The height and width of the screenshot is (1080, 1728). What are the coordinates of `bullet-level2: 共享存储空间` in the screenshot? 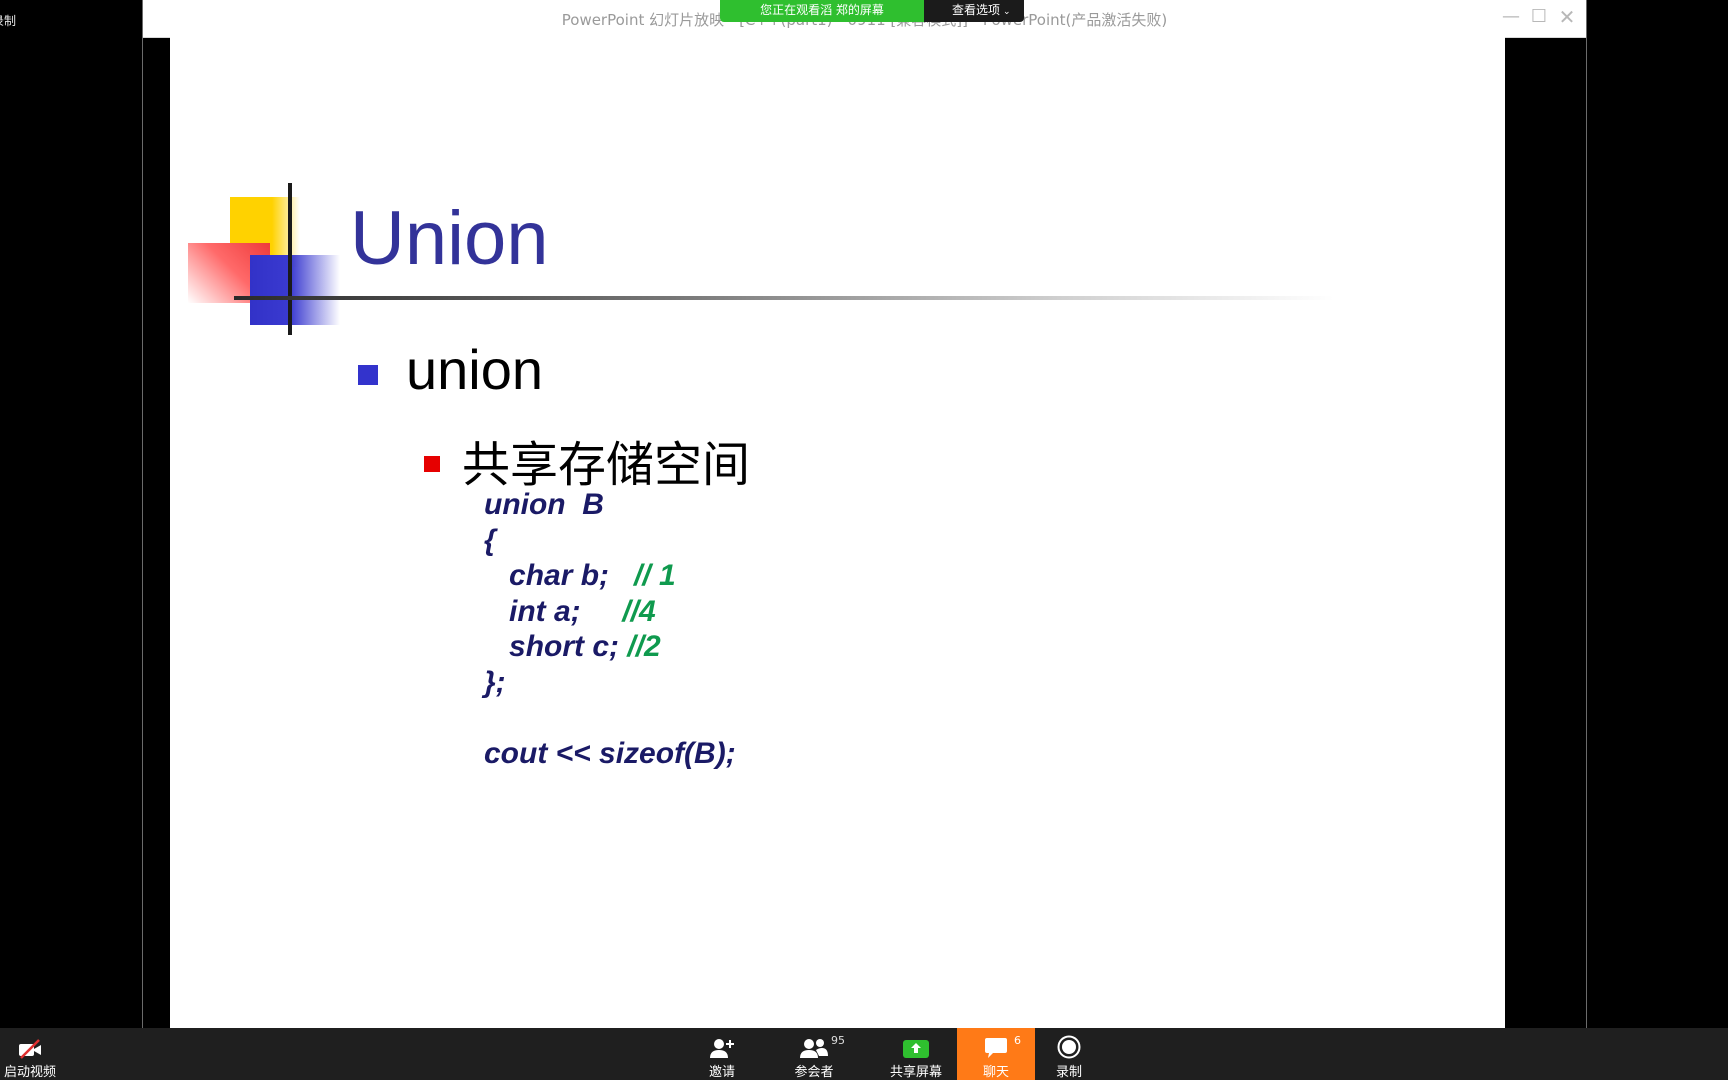 It's located at (587, 460).